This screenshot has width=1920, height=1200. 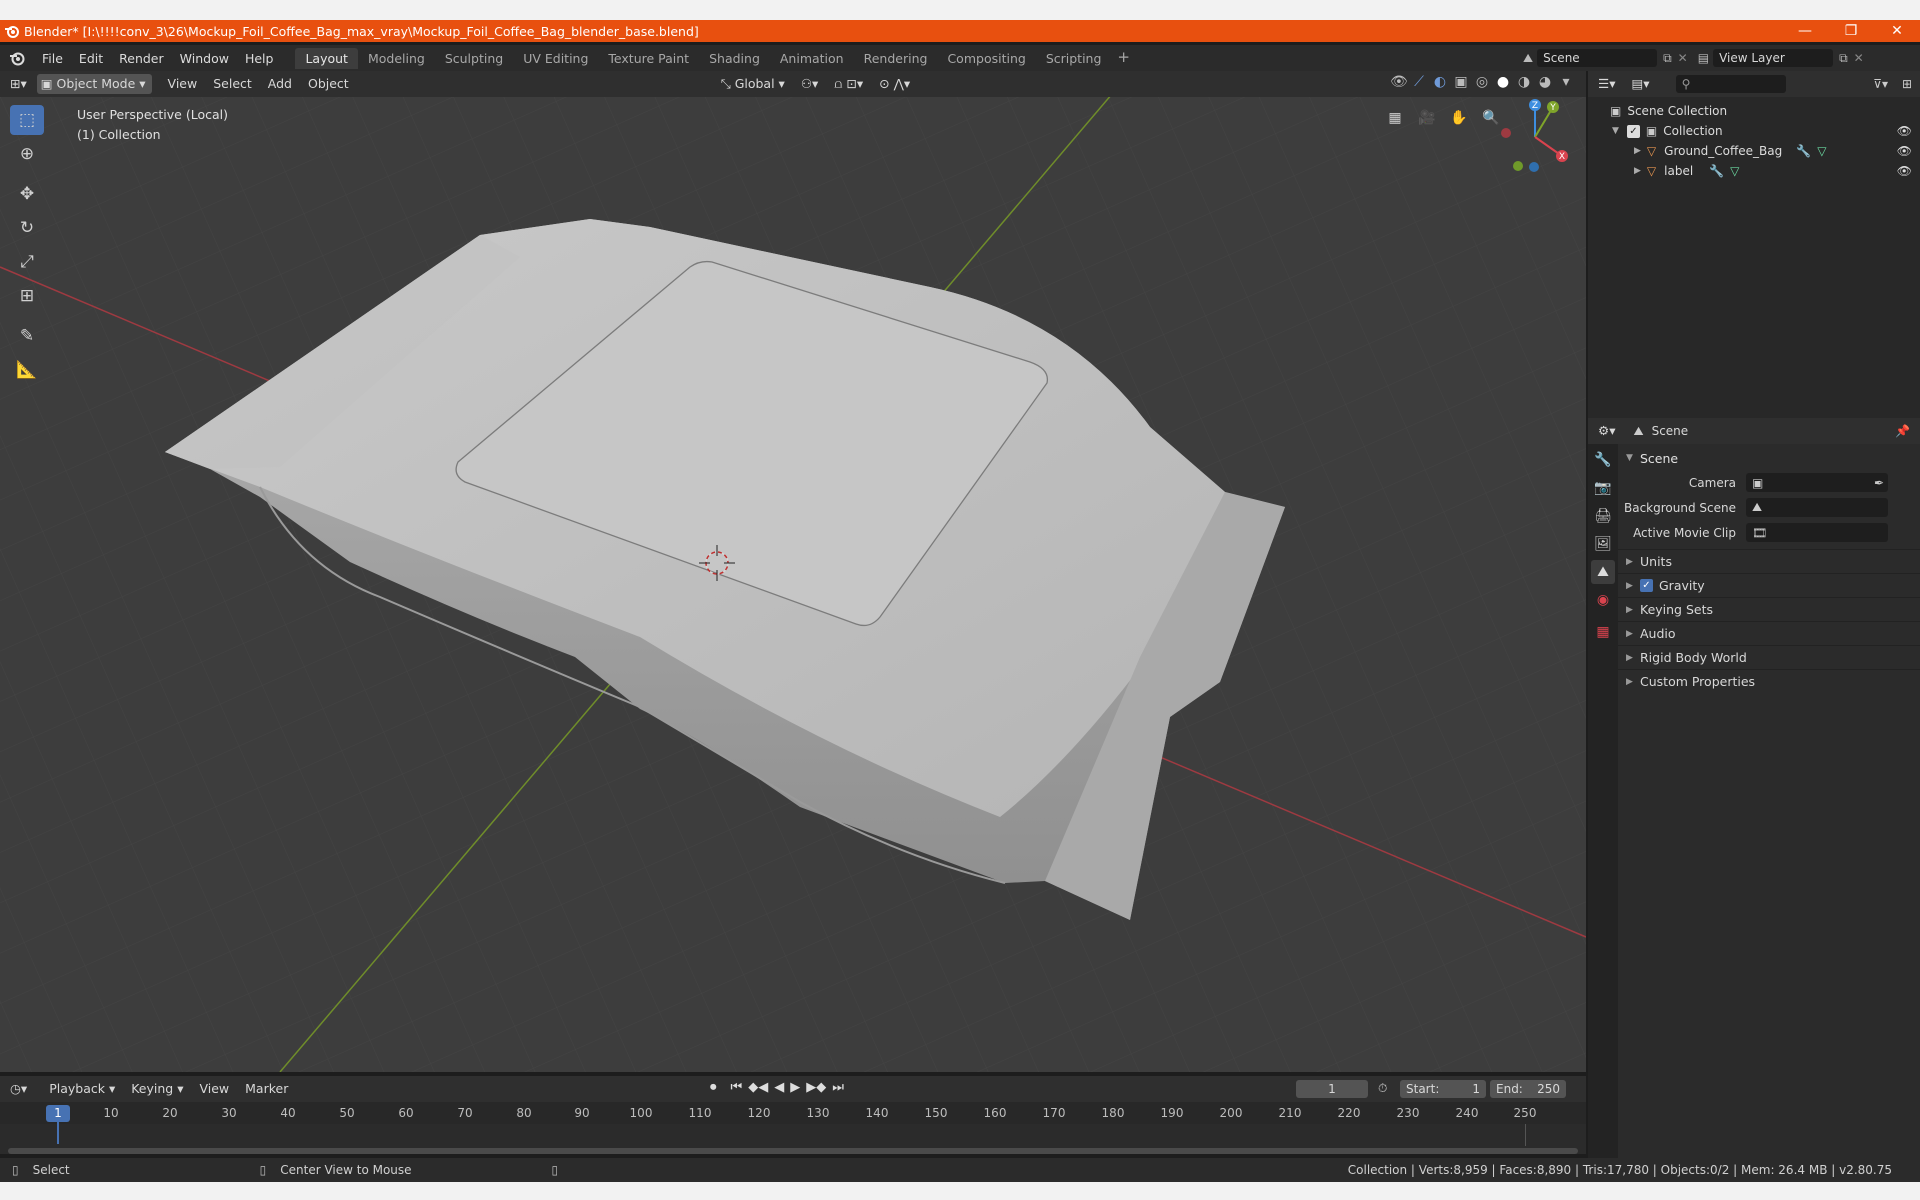 What do you see at coordinates (27, 154) in the screenshot?
I see `cursor-tool-icon: ⊕` at bounding box center [27, 154].